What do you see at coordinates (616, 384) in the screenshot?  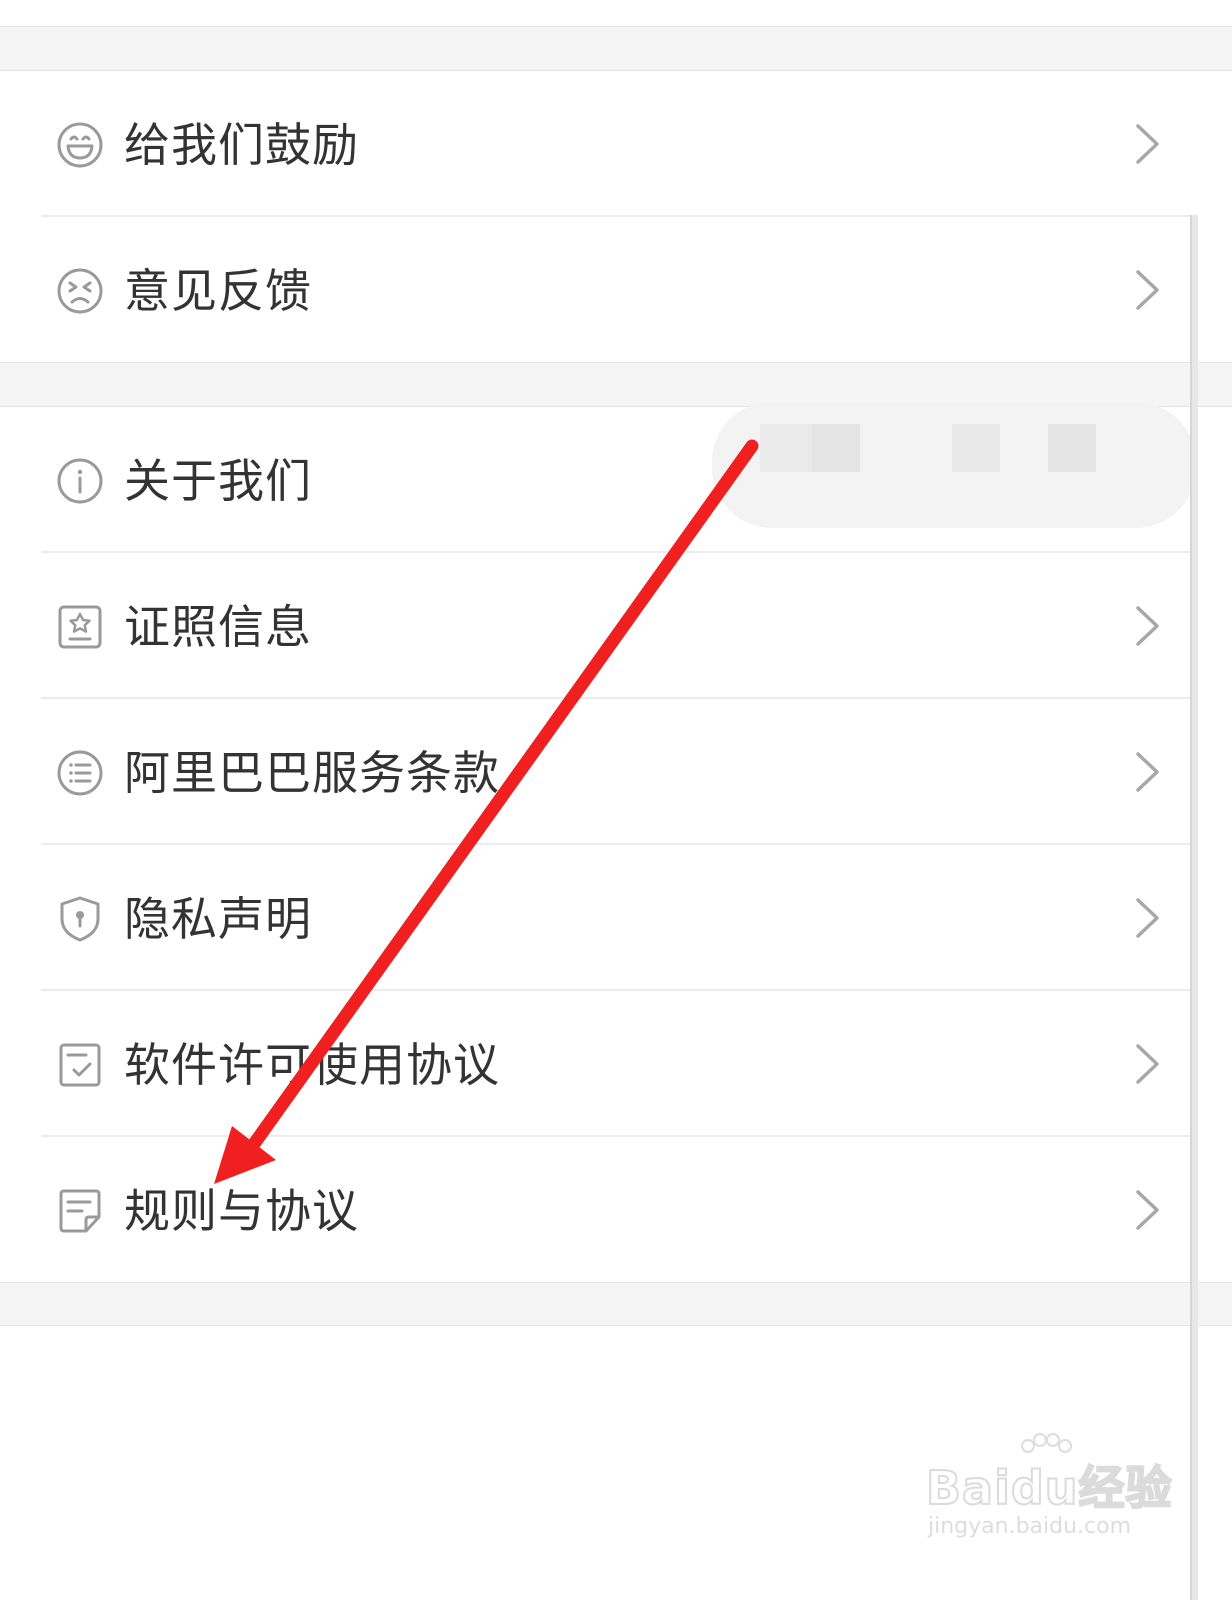 I see `section-gap-middle` at bounding box center [616, 384].